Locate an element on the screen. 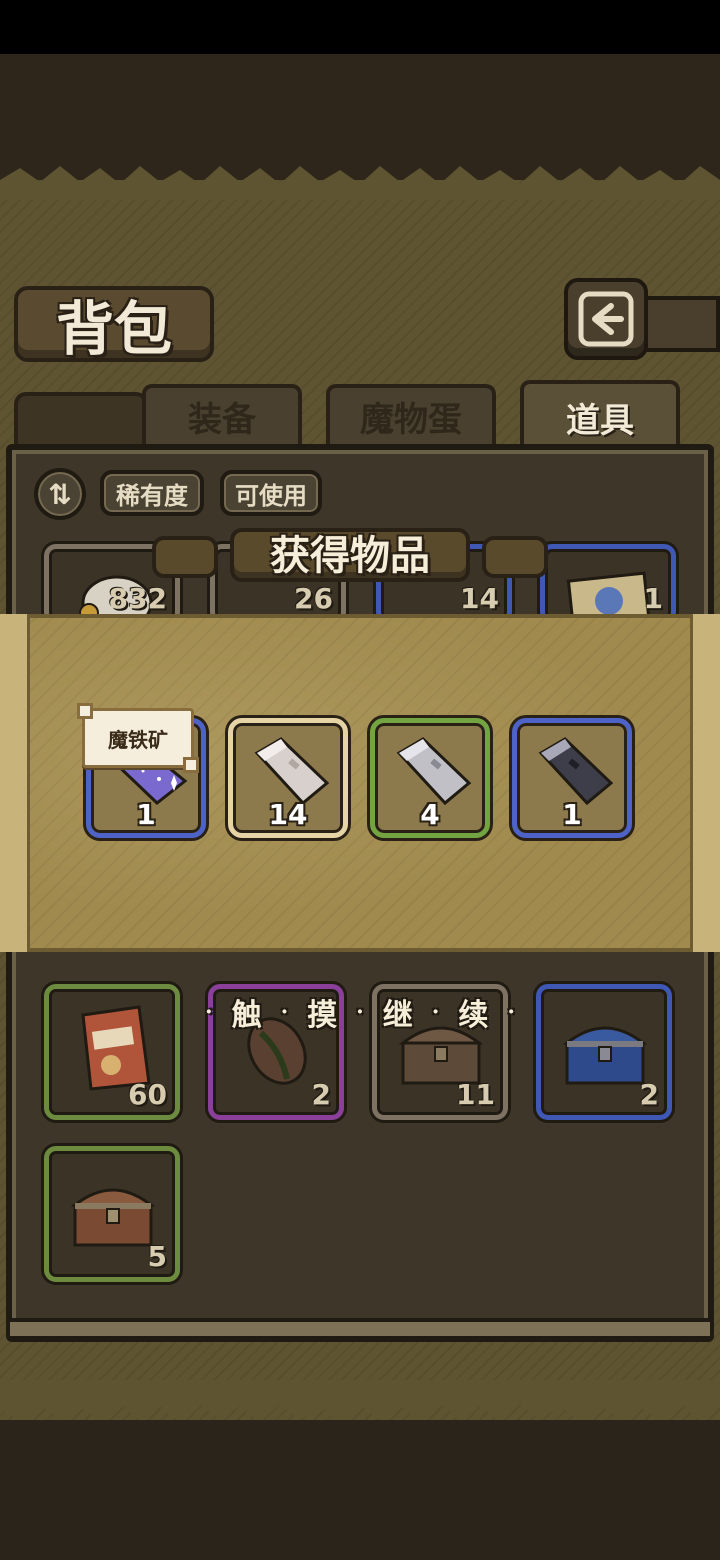 The width and height of the screenshot is (720, 1560). inventory-slot-peek: 1 is located at coordinates (608, 588).